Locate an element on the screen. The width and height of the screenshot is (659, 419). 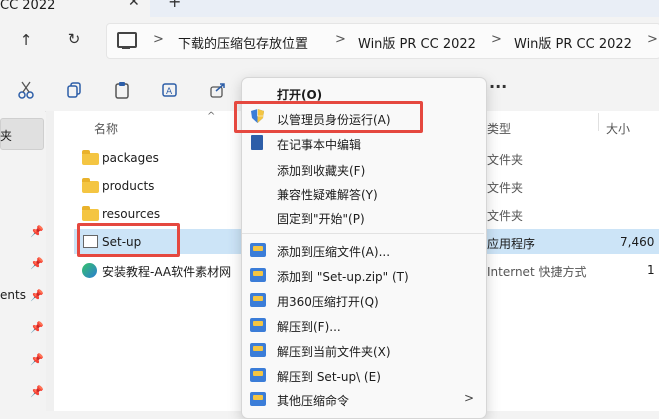
monitor-stand is located at coordinates (126, 48).